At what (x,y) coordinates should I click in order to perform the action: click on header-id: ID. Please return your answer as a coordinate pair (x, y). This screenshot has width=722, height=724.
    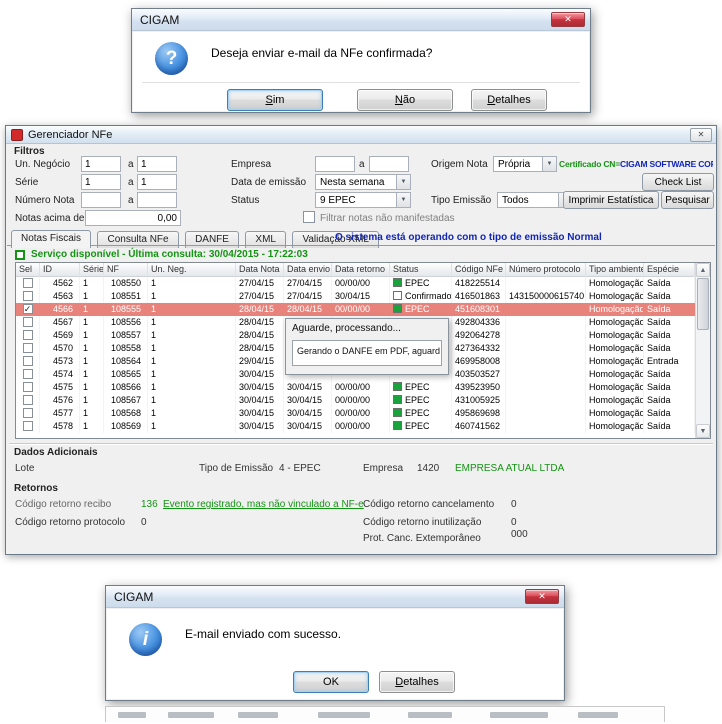
    Looking at the image, I should click on (60, 270).